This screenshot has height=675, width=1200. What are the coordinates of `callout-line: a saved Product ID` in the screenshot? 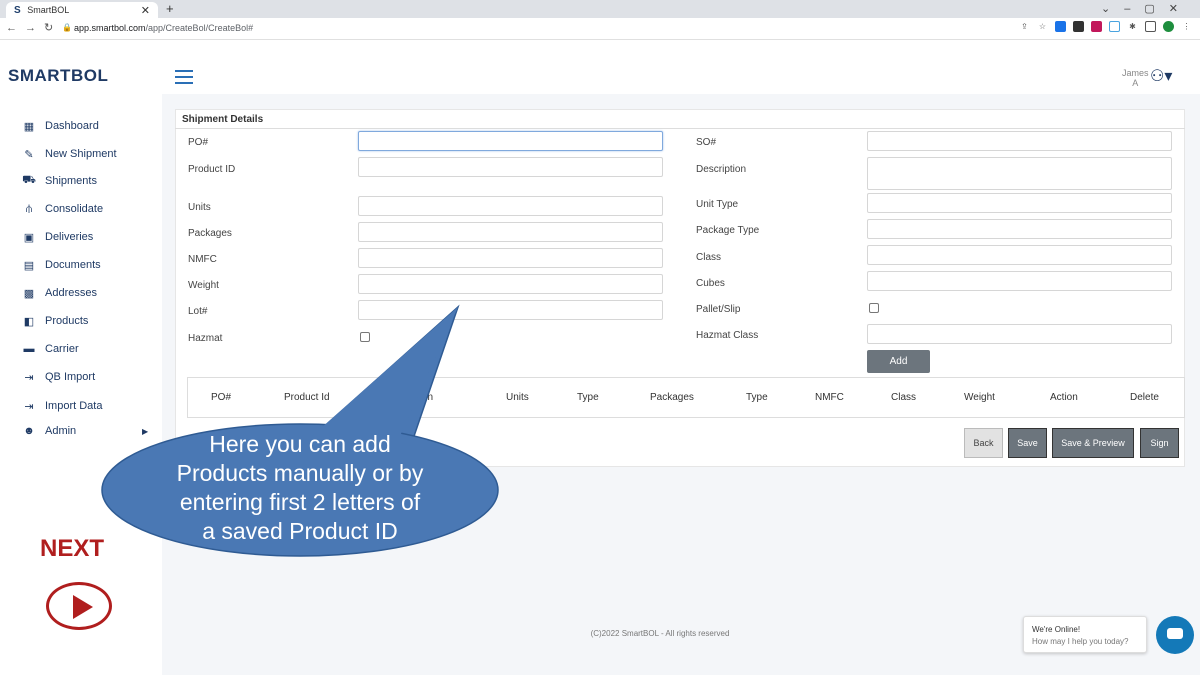 It's located at (300, 531).